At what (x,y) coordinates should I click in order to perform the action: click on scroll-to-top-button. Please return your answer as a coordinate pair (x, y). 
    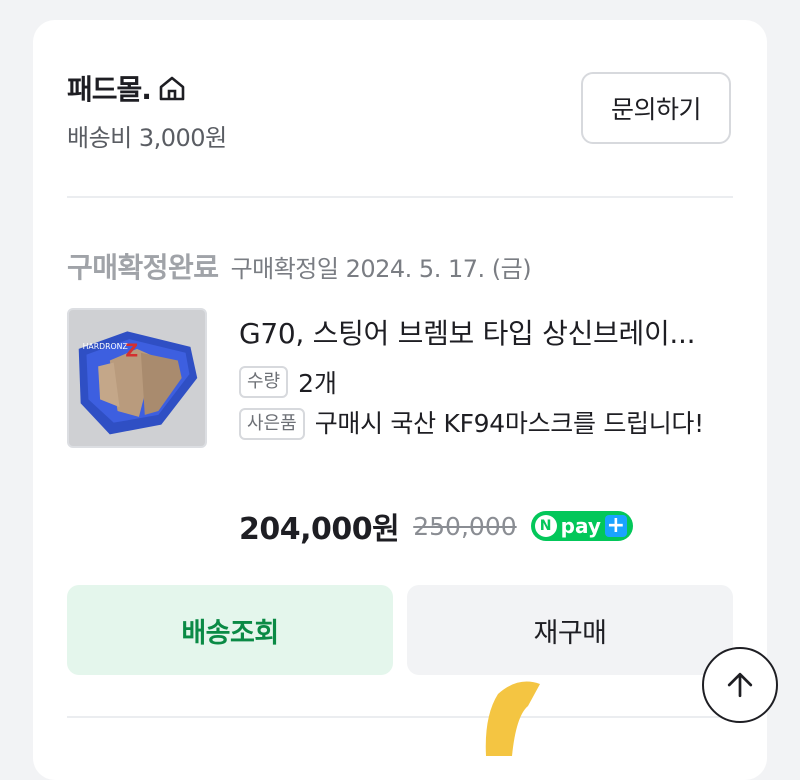
    Looking at the image, I should click on (740, 685).